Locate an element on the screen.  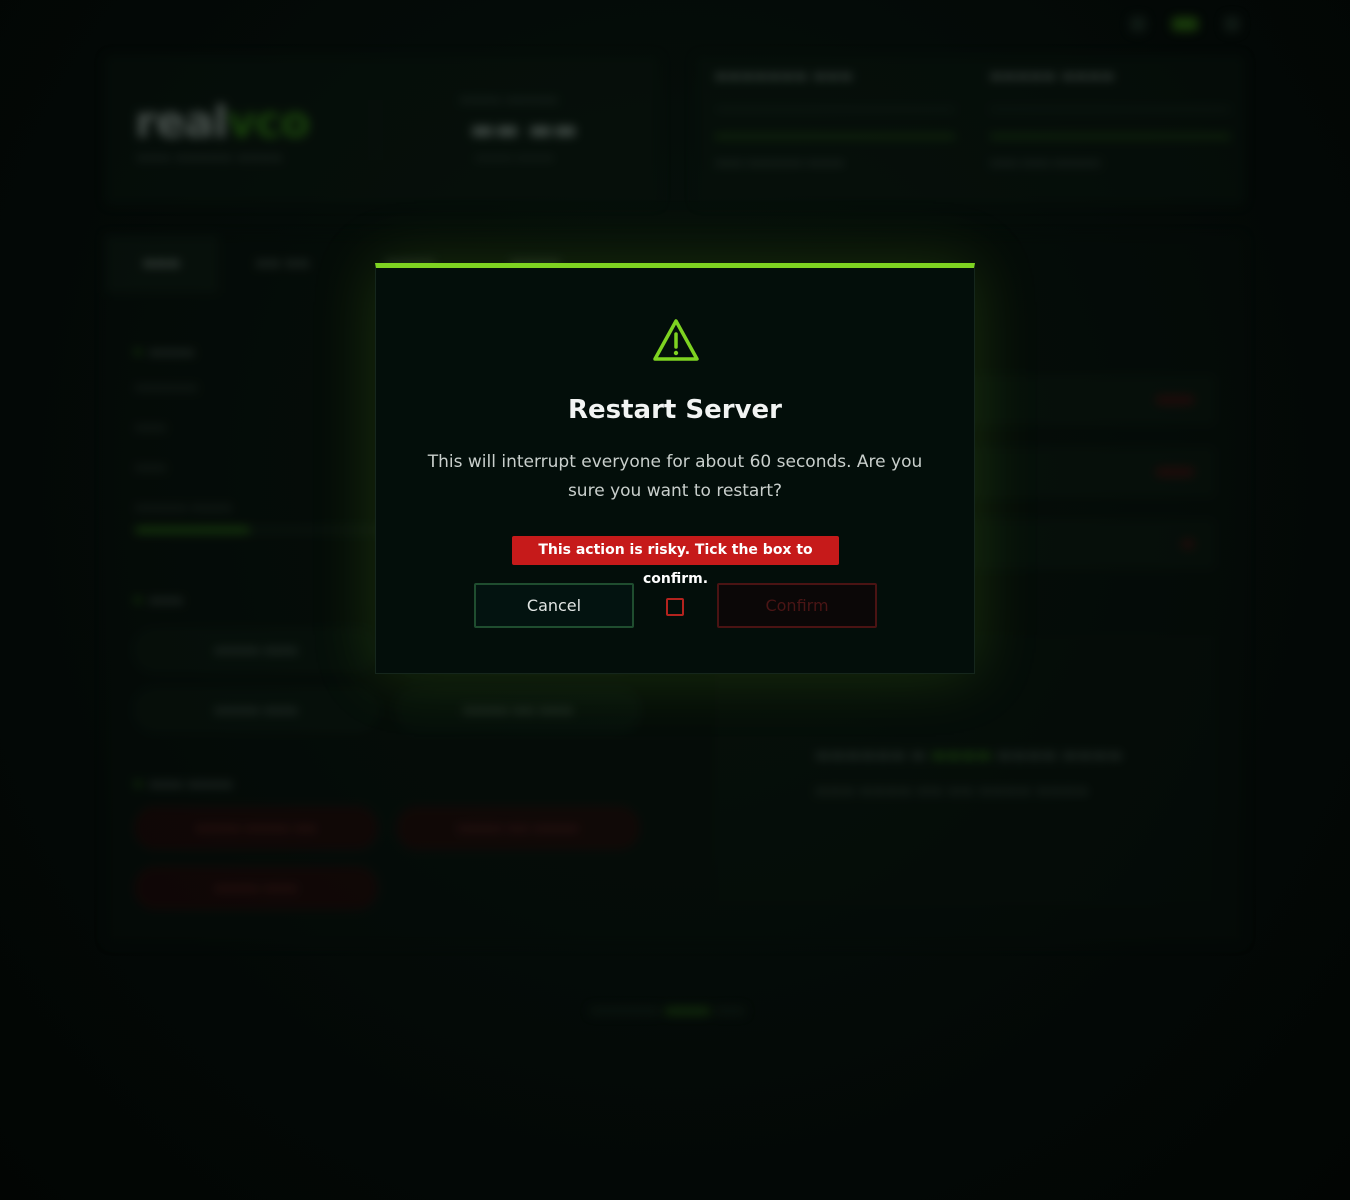
menu-icon is located at coordinates (1232, 24).